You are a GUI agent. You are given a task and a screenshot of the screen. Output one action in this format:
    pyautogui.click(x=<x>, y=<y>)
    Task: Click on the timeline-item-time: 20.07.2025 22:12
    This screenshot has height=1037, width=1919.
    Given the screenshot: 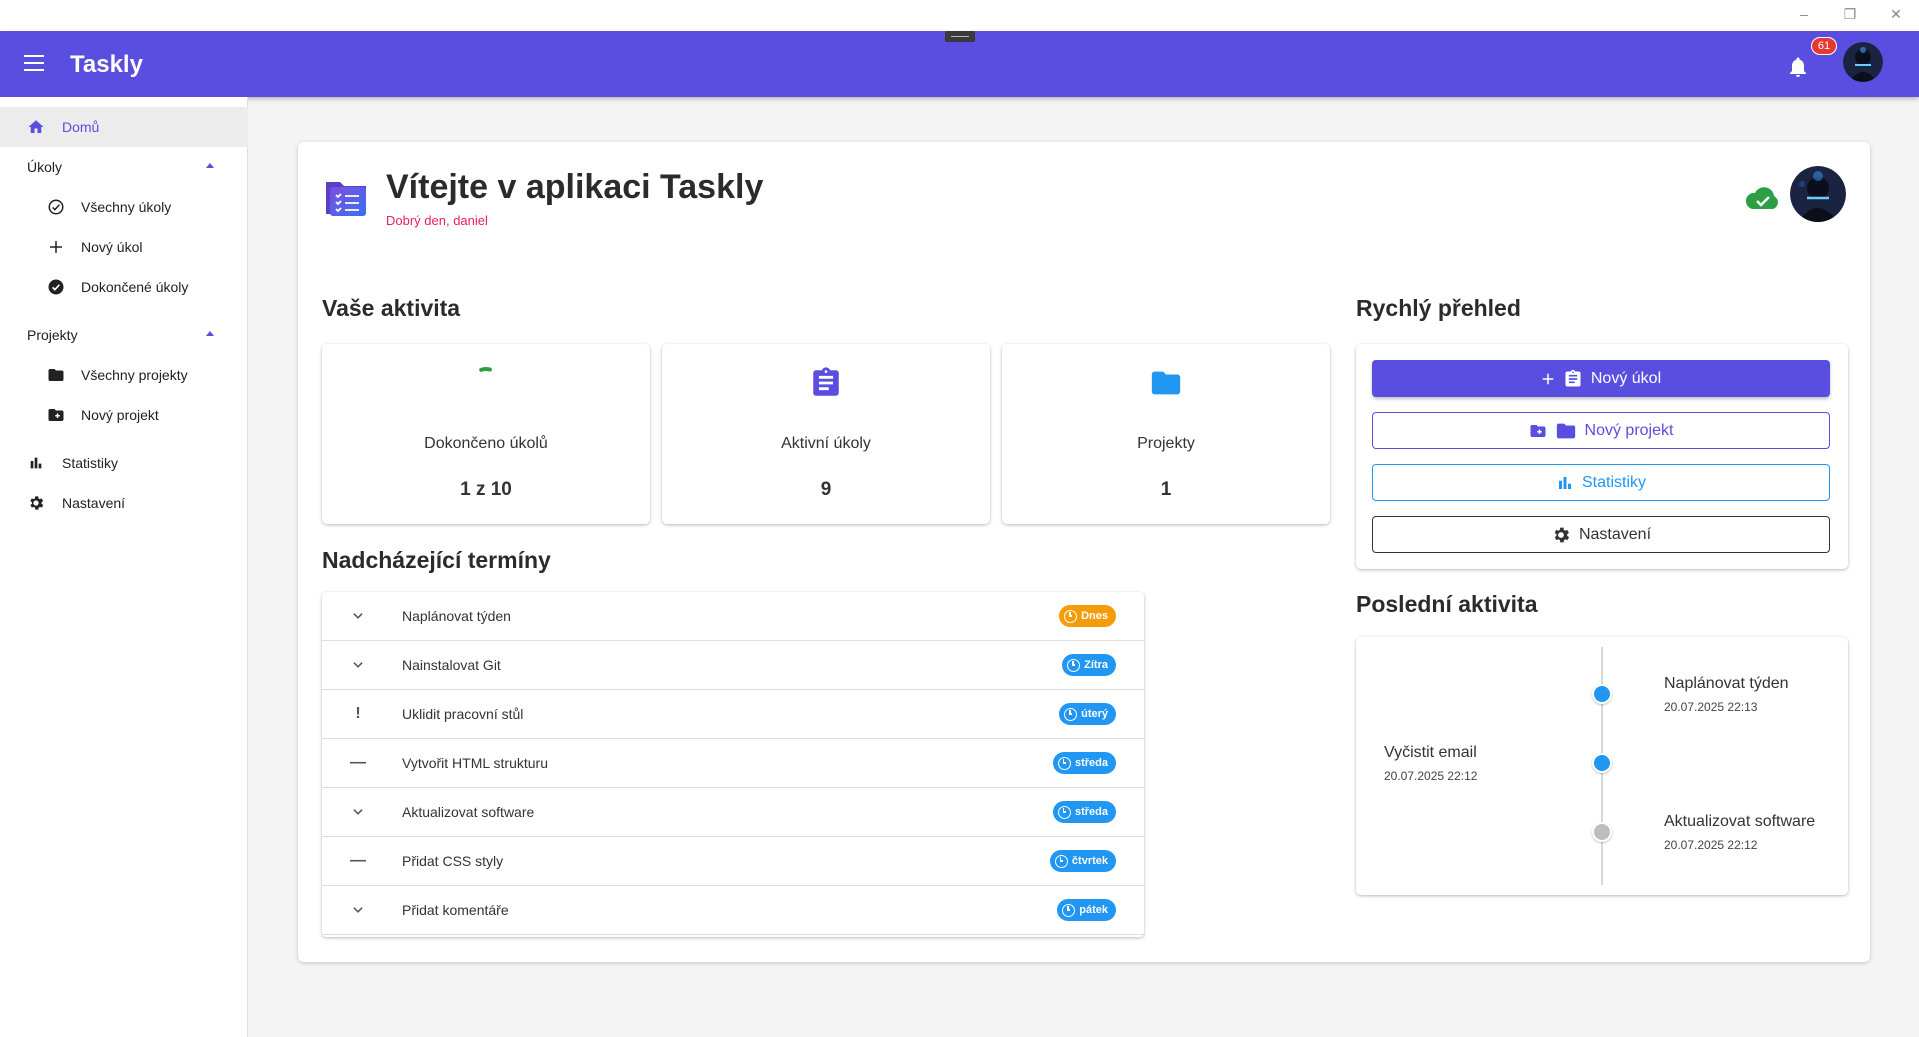 What is the action you would take?
    pyautogui.click(x=1431, y=776)
    